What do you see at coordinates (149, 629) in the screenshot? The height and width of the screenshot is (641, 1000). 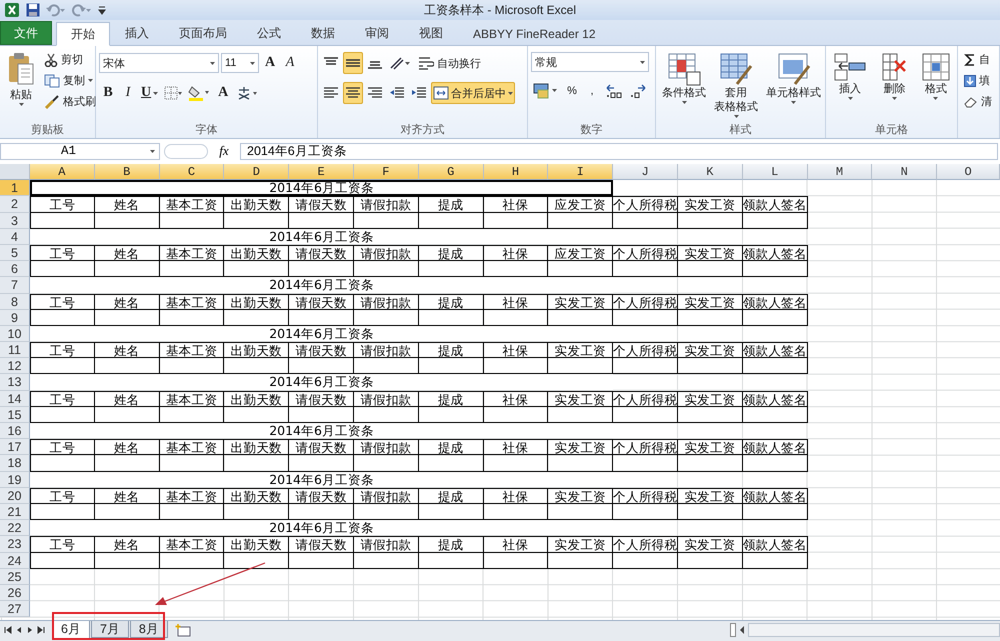 I see `sheet-tab: 8月` at bounding box center [149, 629].